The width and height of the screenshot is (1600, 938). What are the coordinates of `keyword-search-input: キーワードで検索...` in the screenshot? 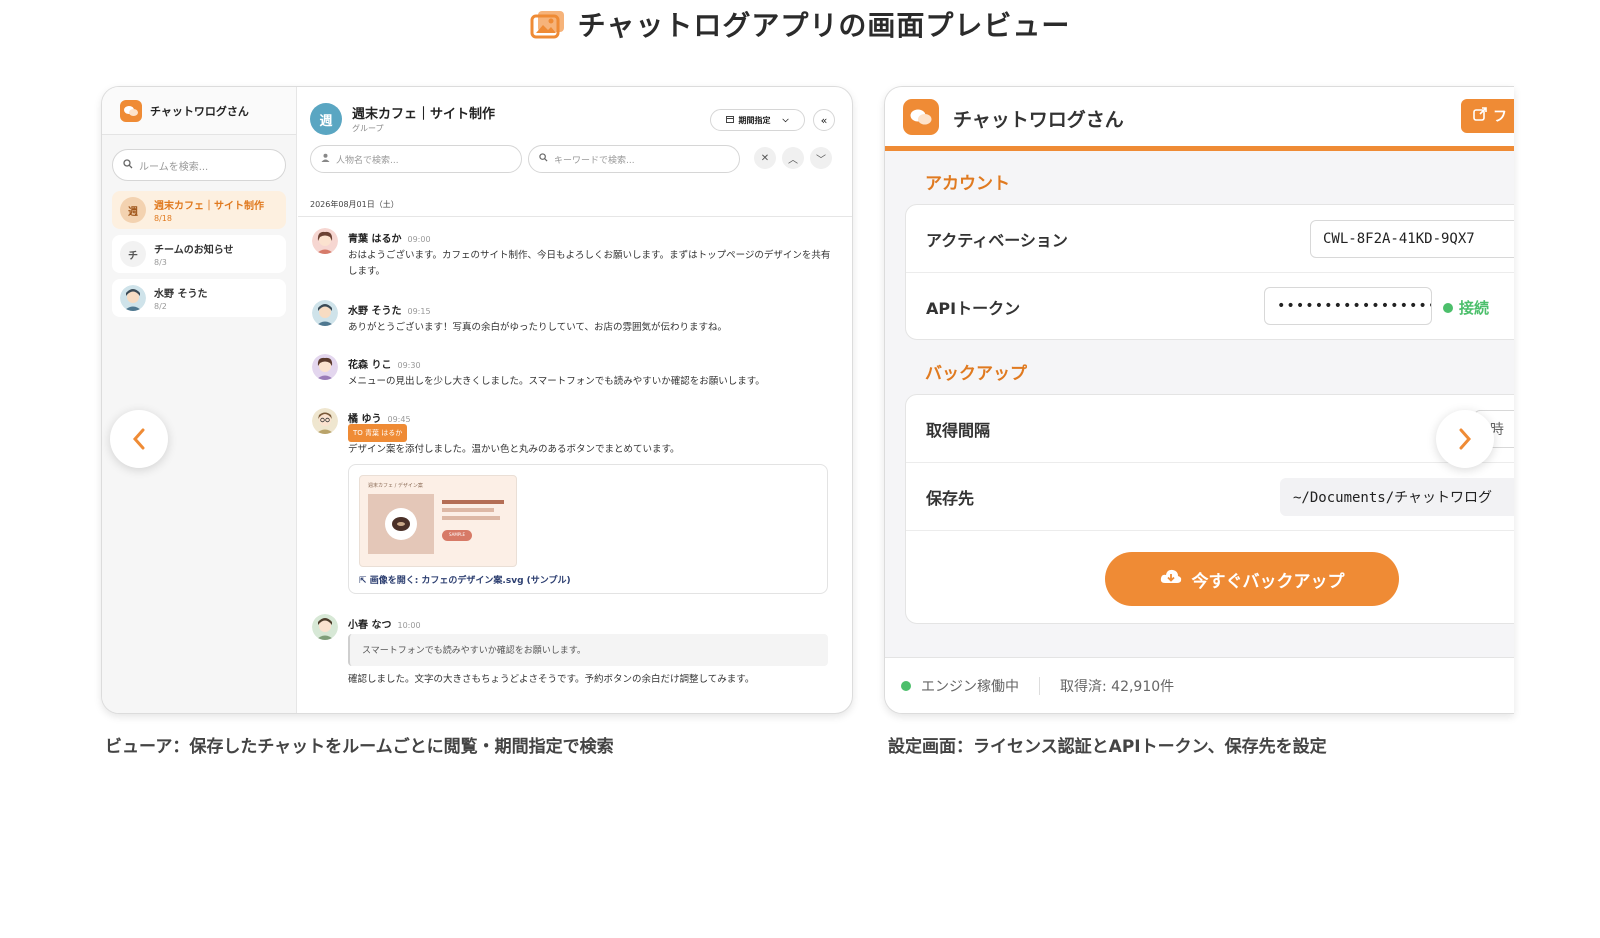 It's located at (634, 159).